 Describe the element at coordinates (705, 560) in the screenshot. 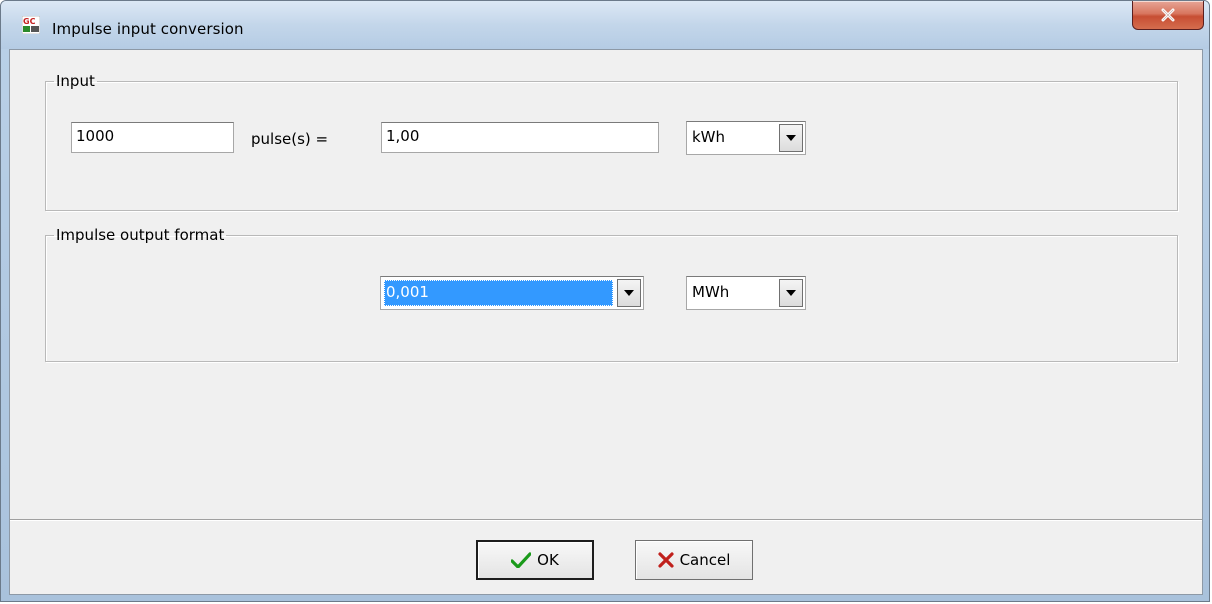

I see `cancel-button-label: Cancel` at that location.